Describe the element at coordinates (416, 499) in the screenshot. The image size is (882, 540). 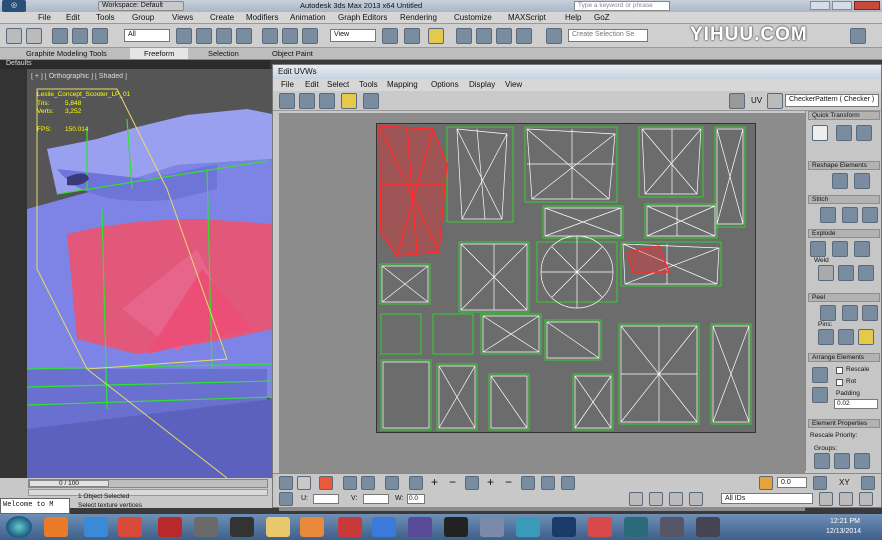
I see `w-input: 0.0` at that location.